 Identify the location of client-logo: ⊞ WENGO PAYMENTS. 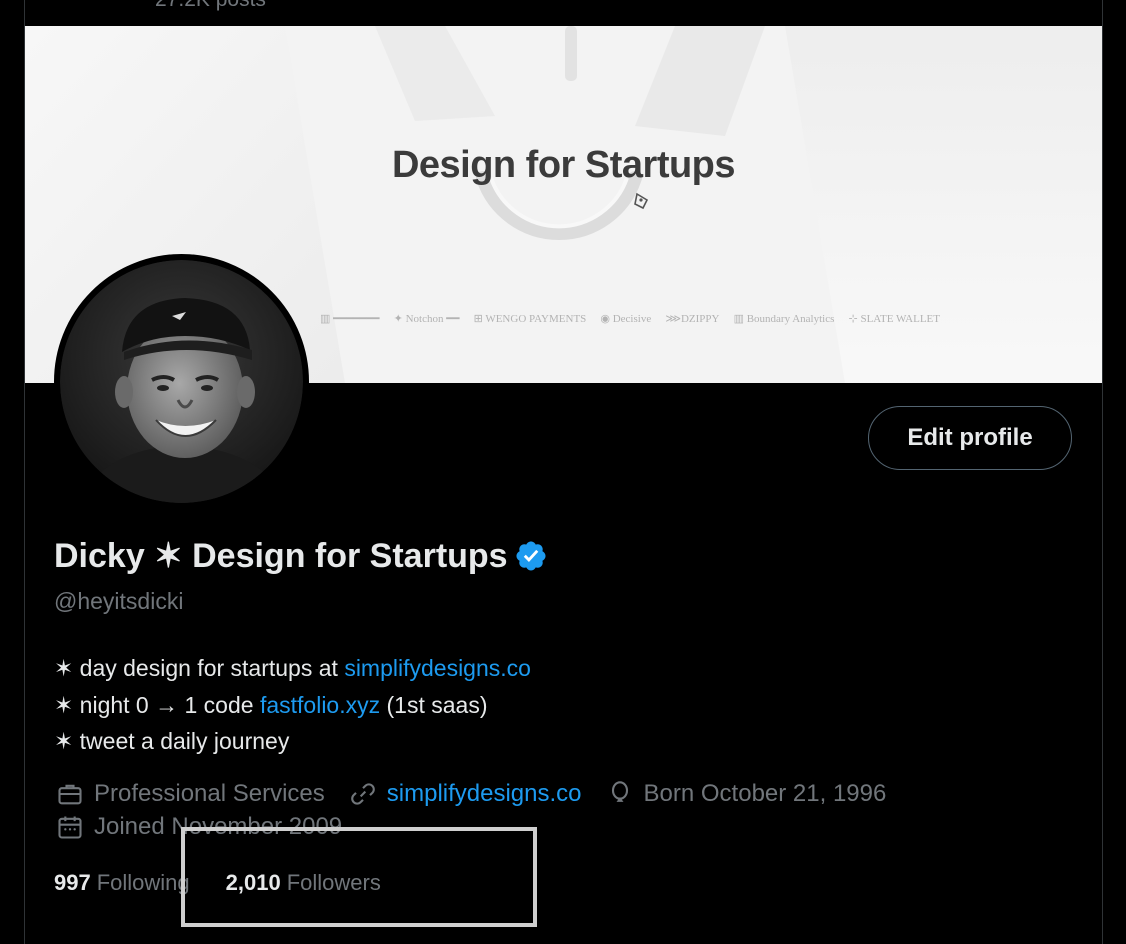
(530, 319).